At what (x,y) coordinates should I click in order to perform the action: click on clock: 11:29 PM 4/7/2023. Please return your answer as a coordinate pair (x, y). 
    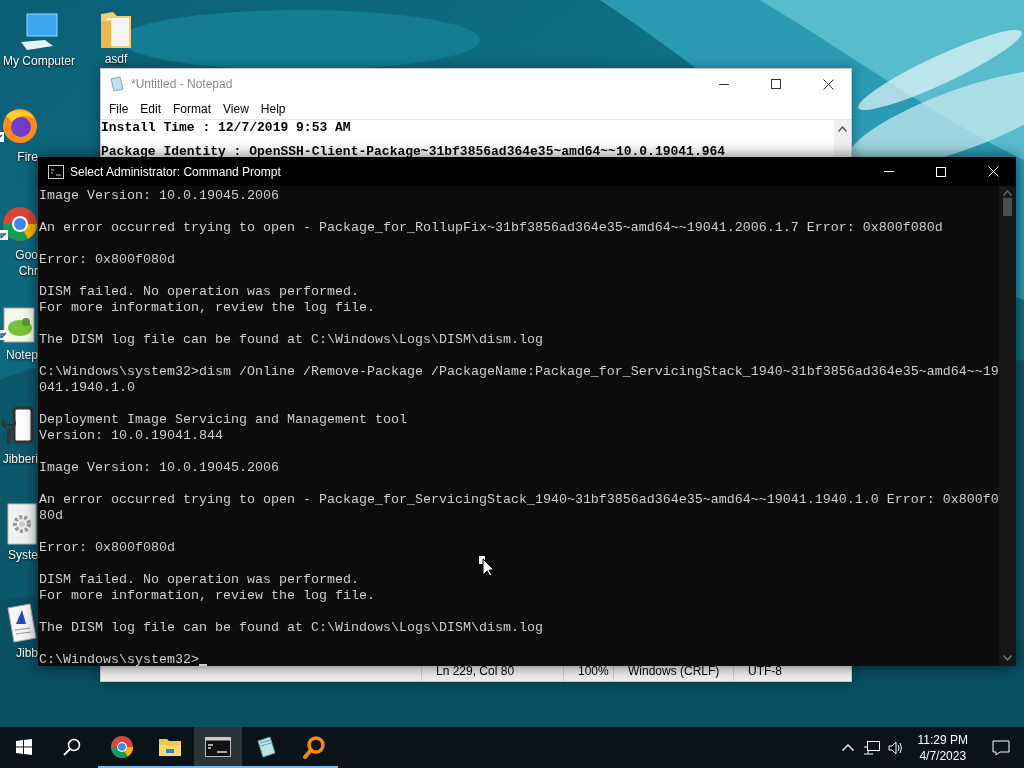
    Looking at the image, I should click on (942, 747).